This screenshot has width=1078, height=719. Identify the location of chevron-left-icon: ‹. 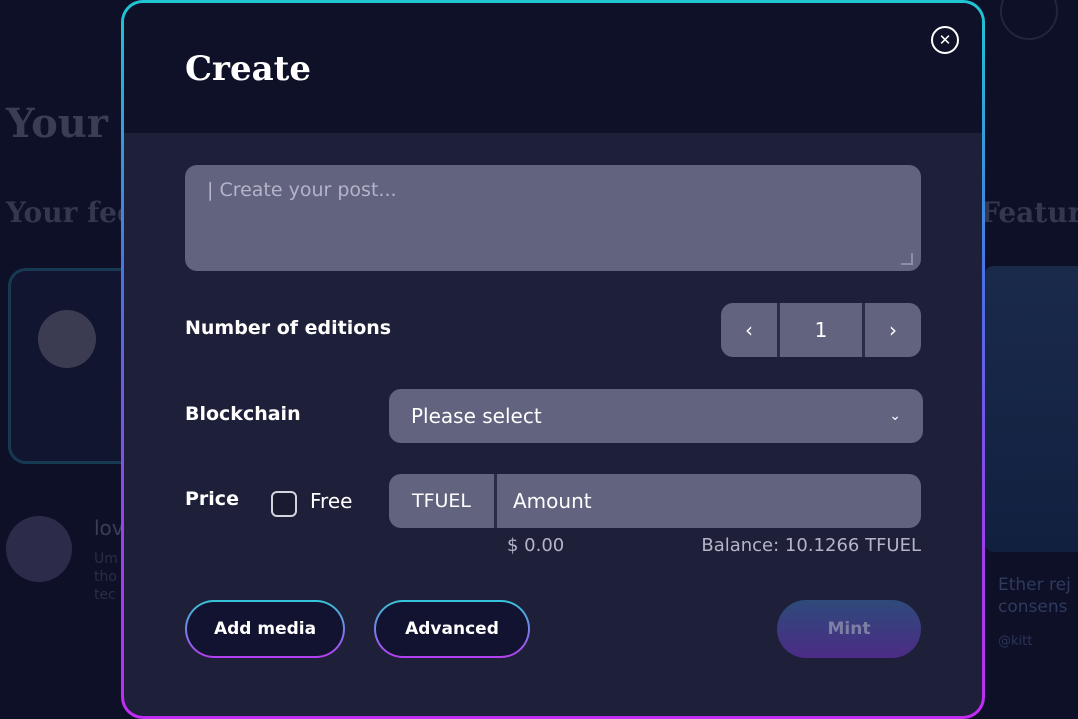
(749, 330).